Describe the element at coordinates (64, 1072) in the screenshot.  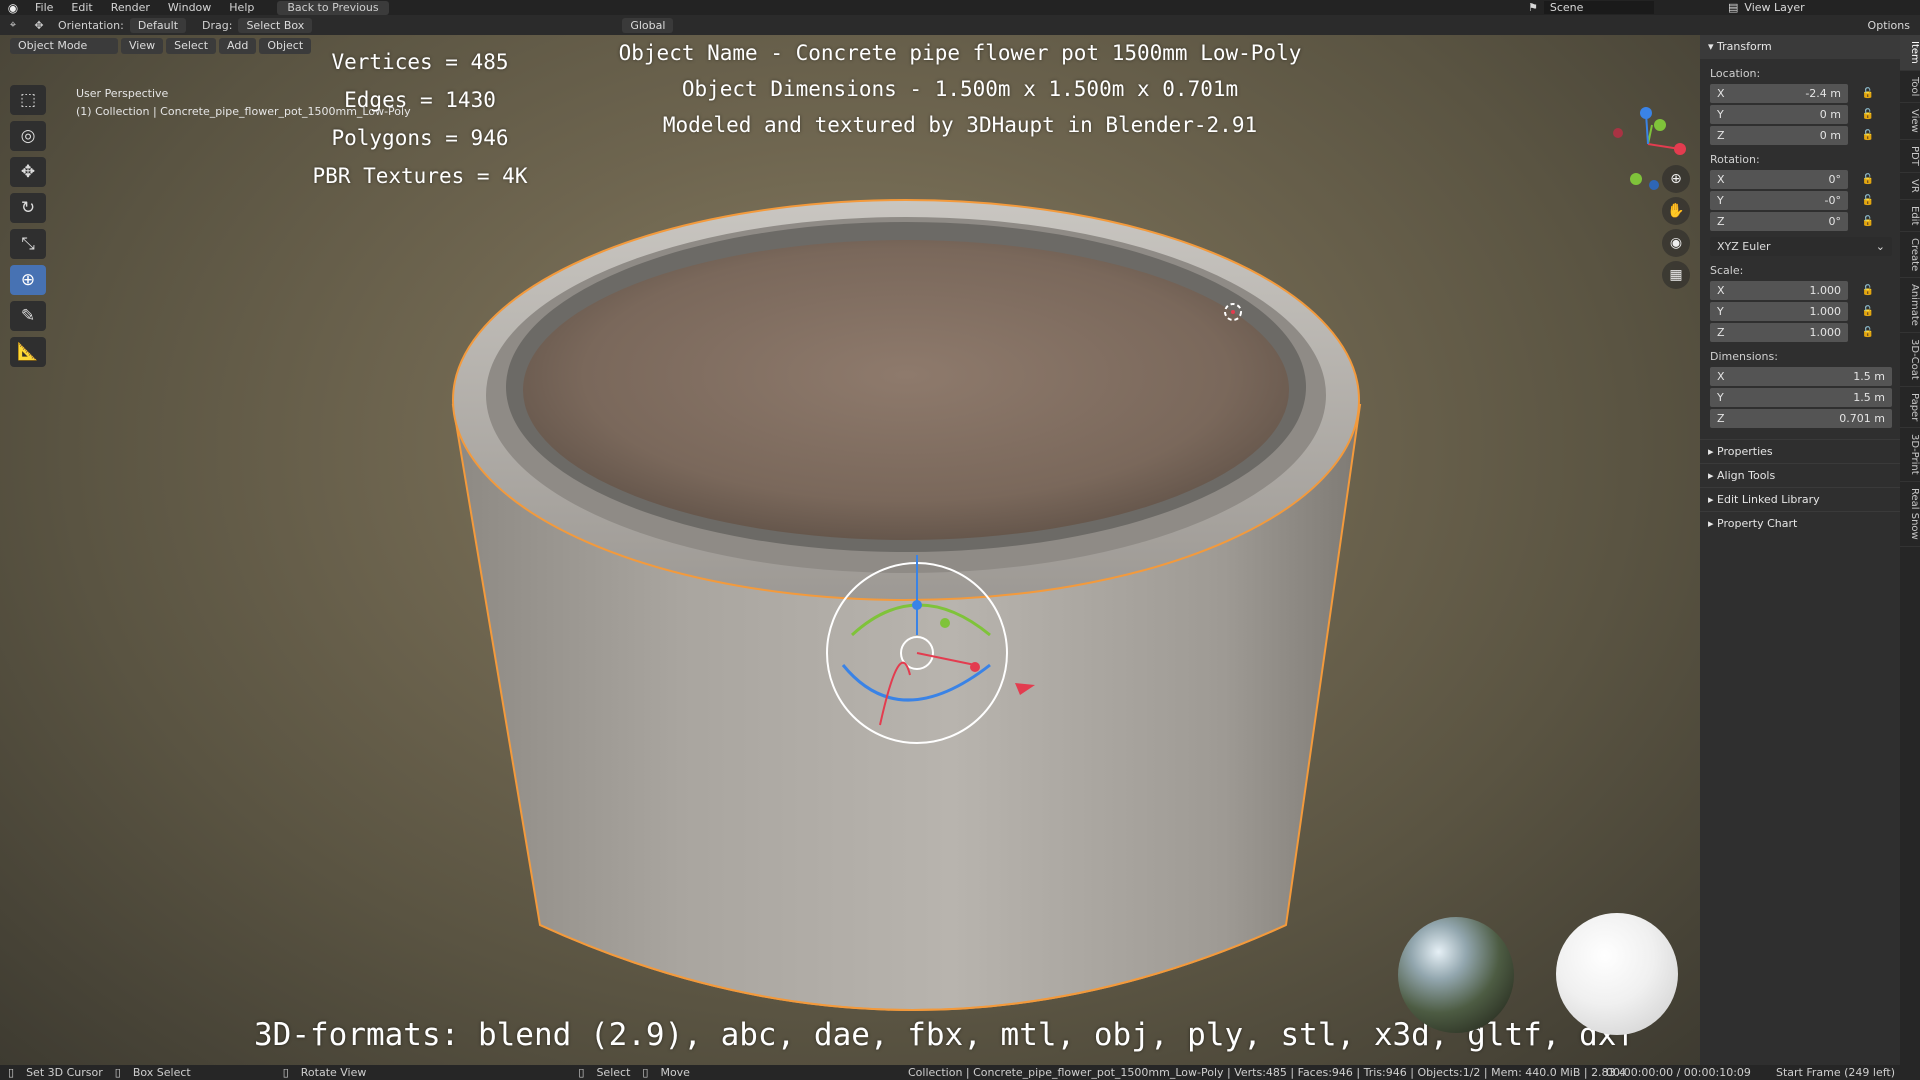
I see `status-set-cursor: Set 3D Cursor` at that location.